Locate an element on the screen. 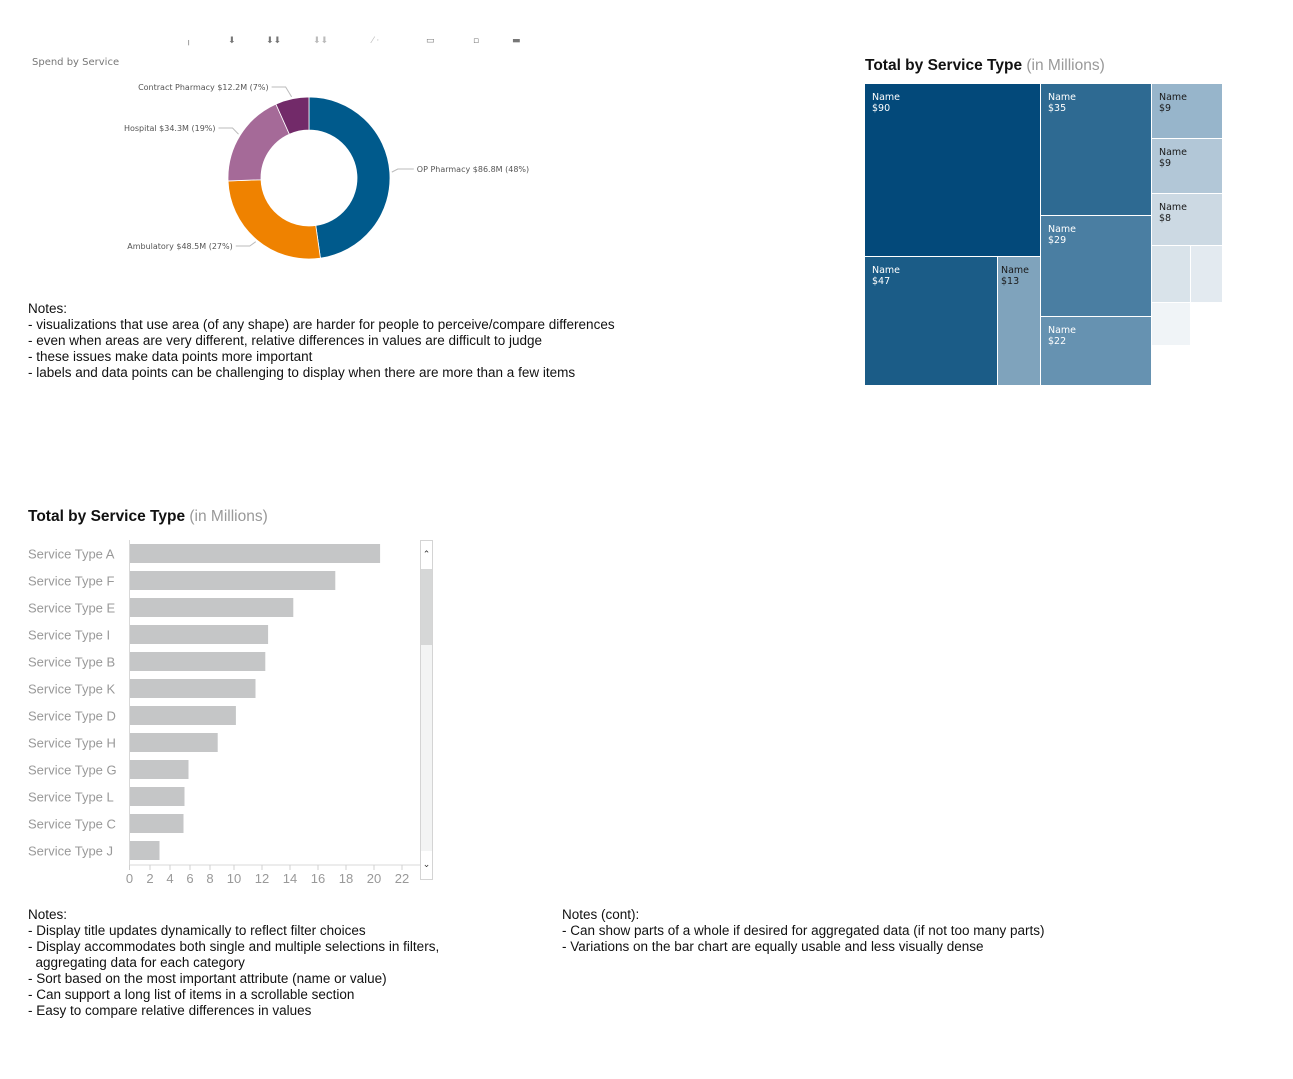 The width and height of the screenshot is (1293, 1079). treemap-title: Total by Service Type (in Millions) is located at coordinates (985, 66).